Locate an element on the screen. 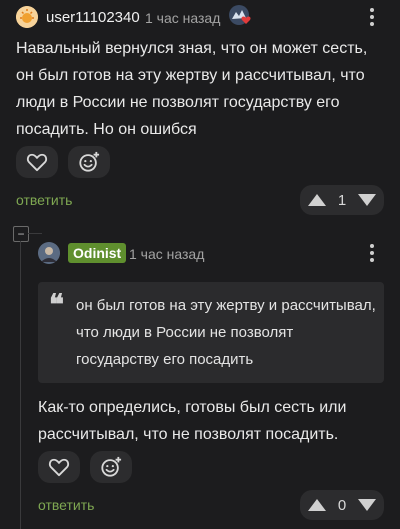 This screenshot has height=529, width=400. collapse-thread-button: − is located at coordinates (21, 234).